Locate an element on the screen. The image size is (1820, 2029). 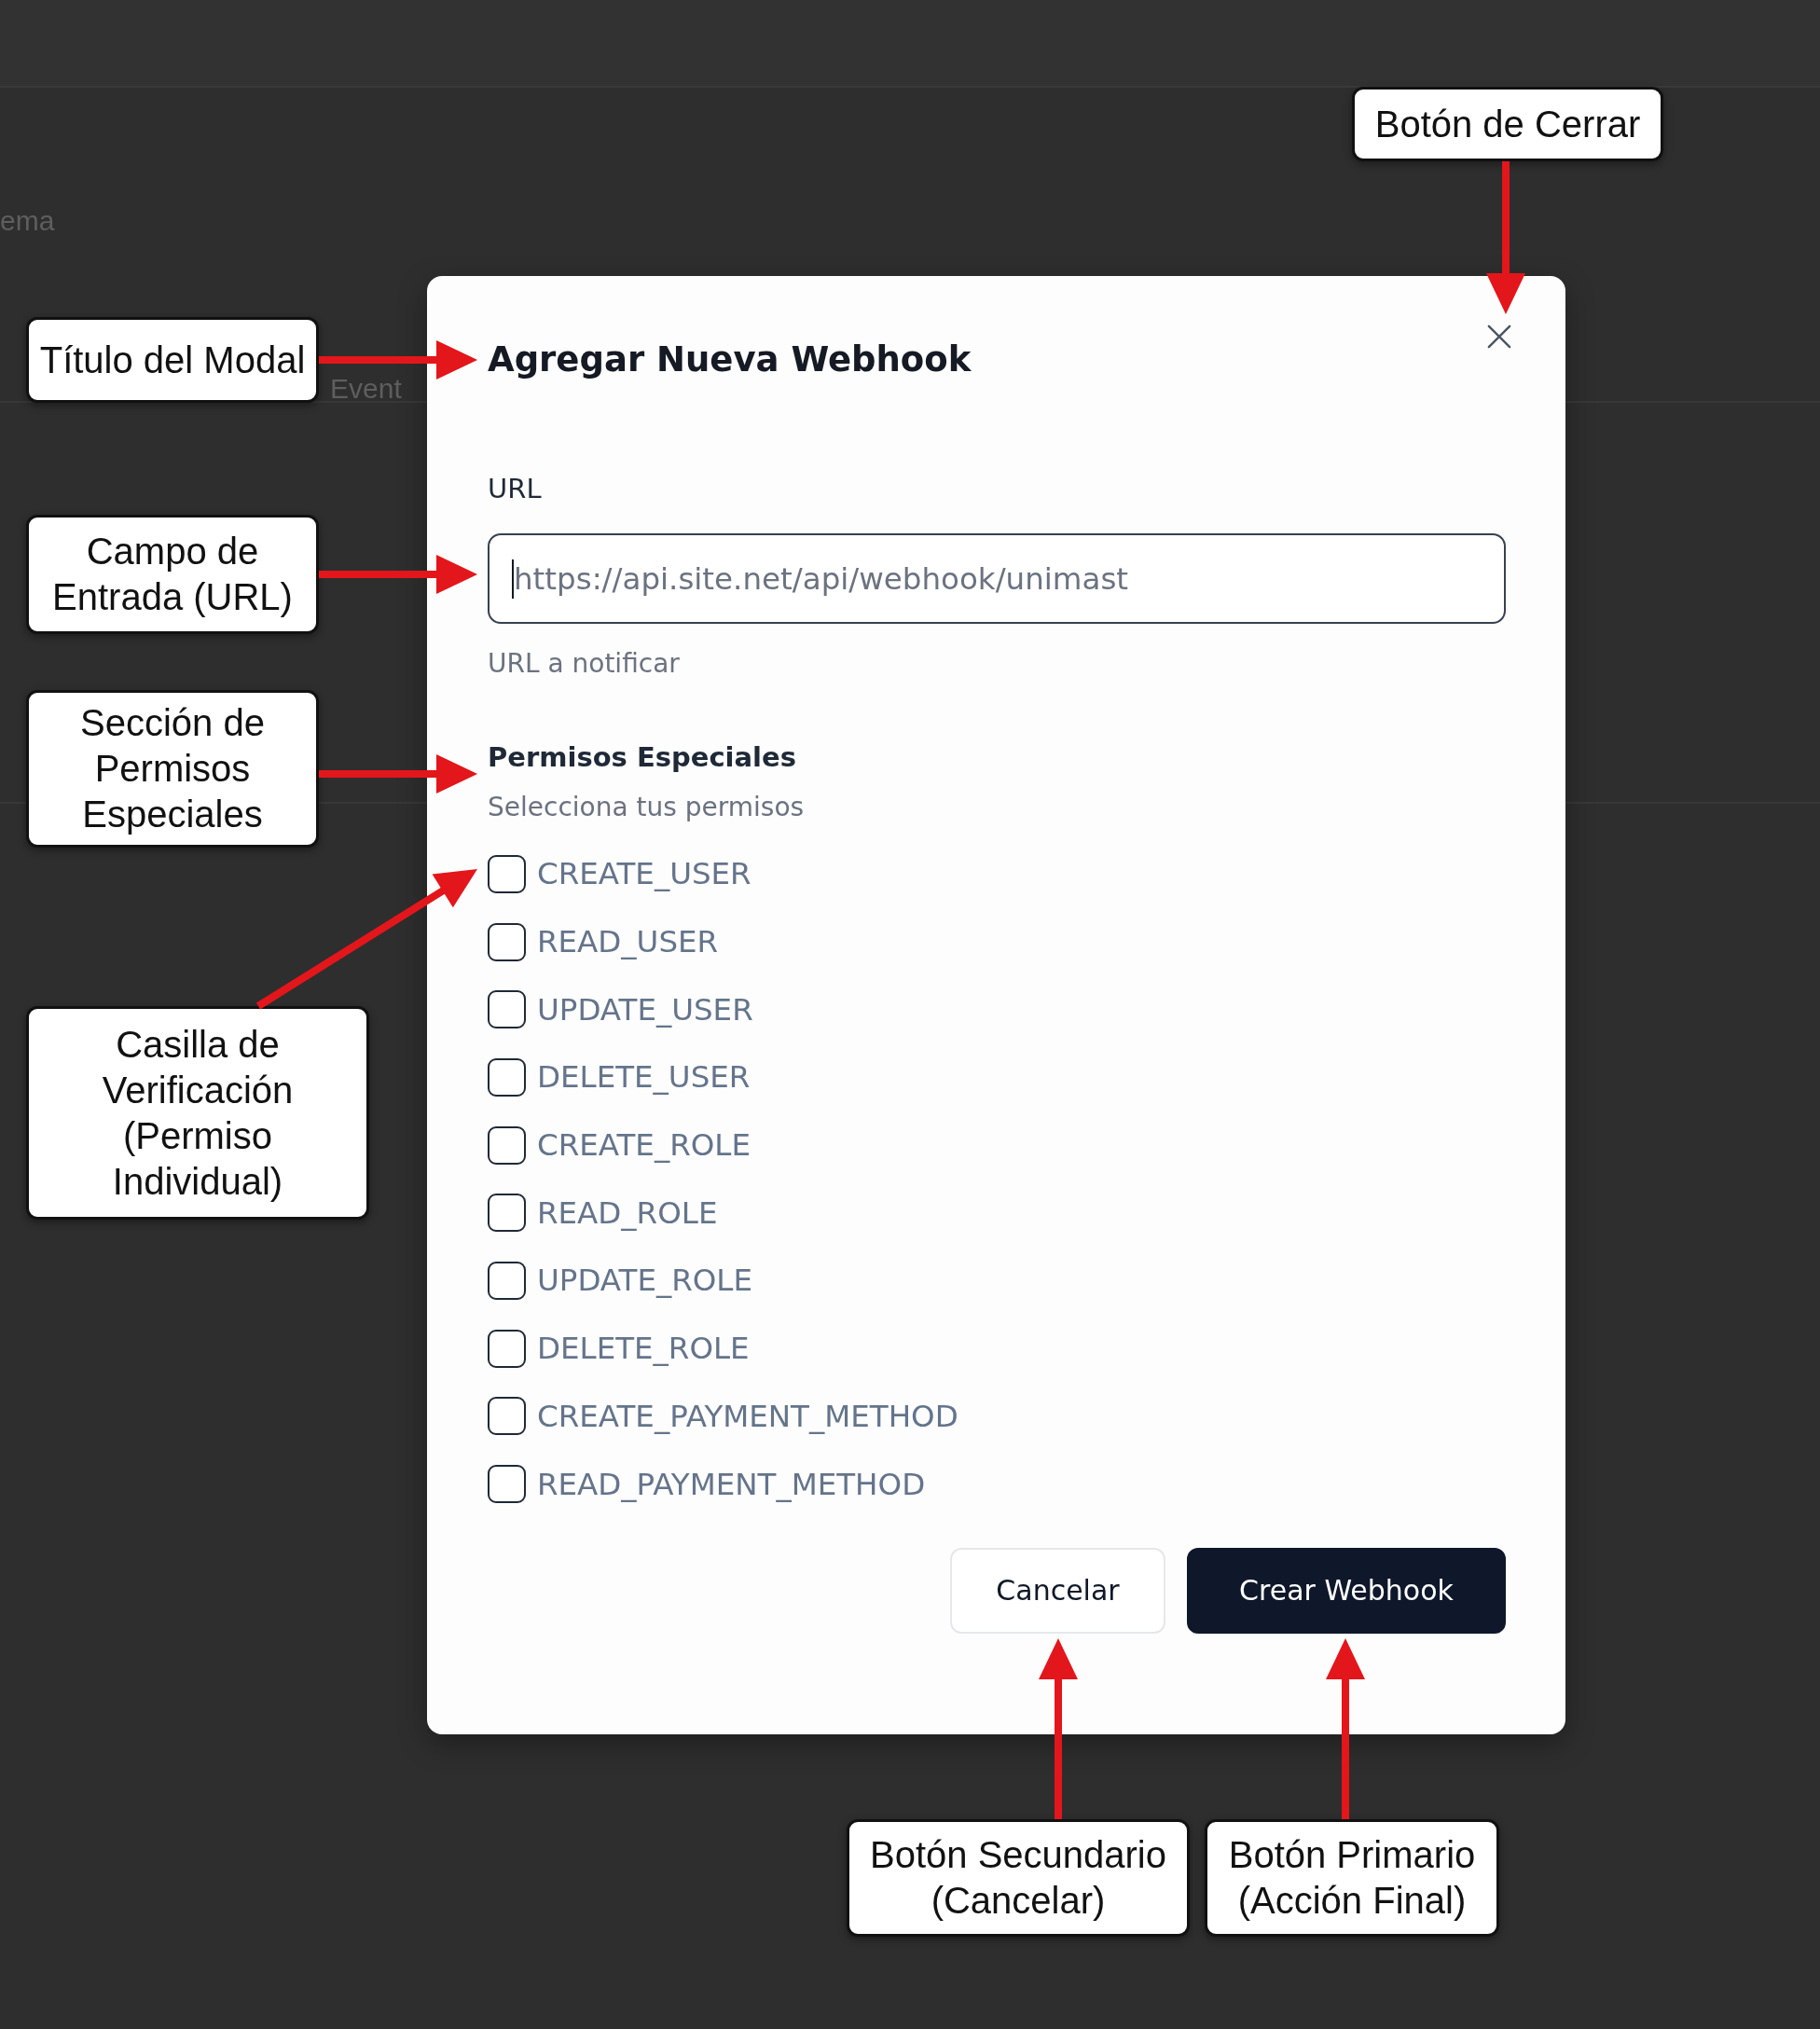
checkbox-label: READ_USER is located at coordinates (628, 942).